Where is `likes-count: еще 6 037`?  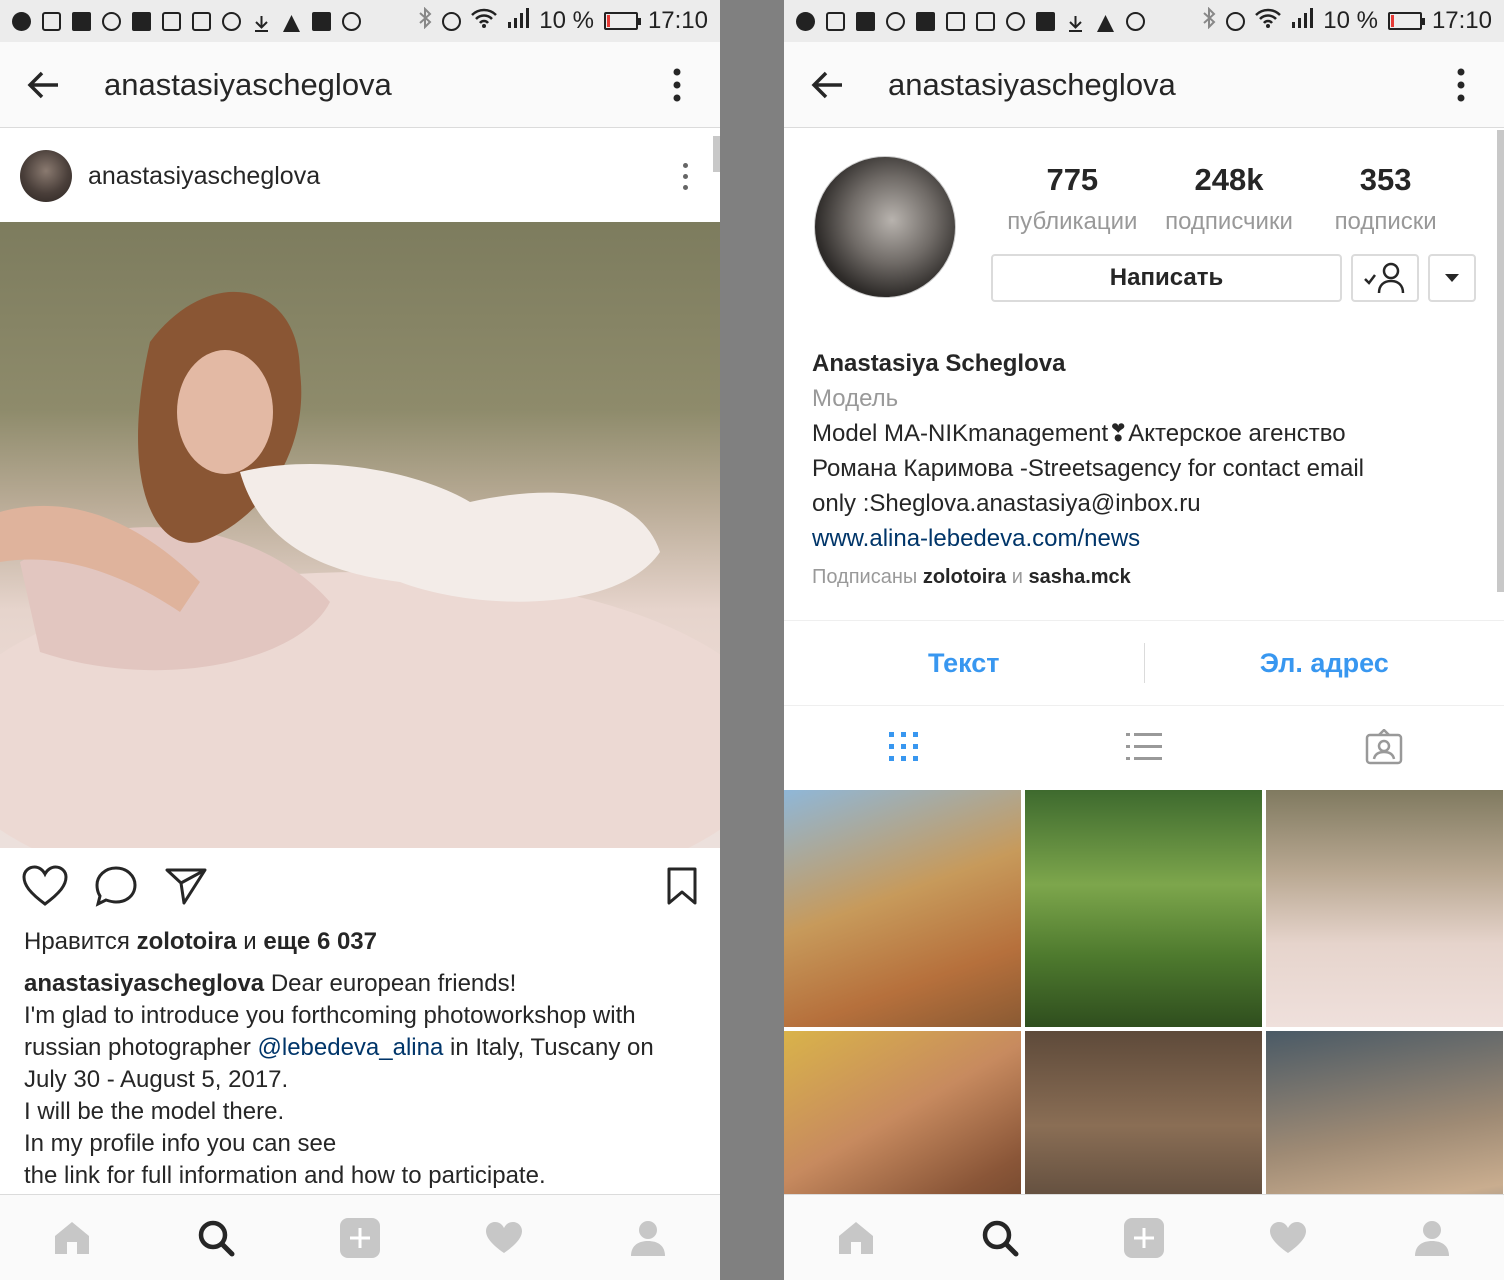
likes-count: еще 6 037 is located at coordinates (320, 941).